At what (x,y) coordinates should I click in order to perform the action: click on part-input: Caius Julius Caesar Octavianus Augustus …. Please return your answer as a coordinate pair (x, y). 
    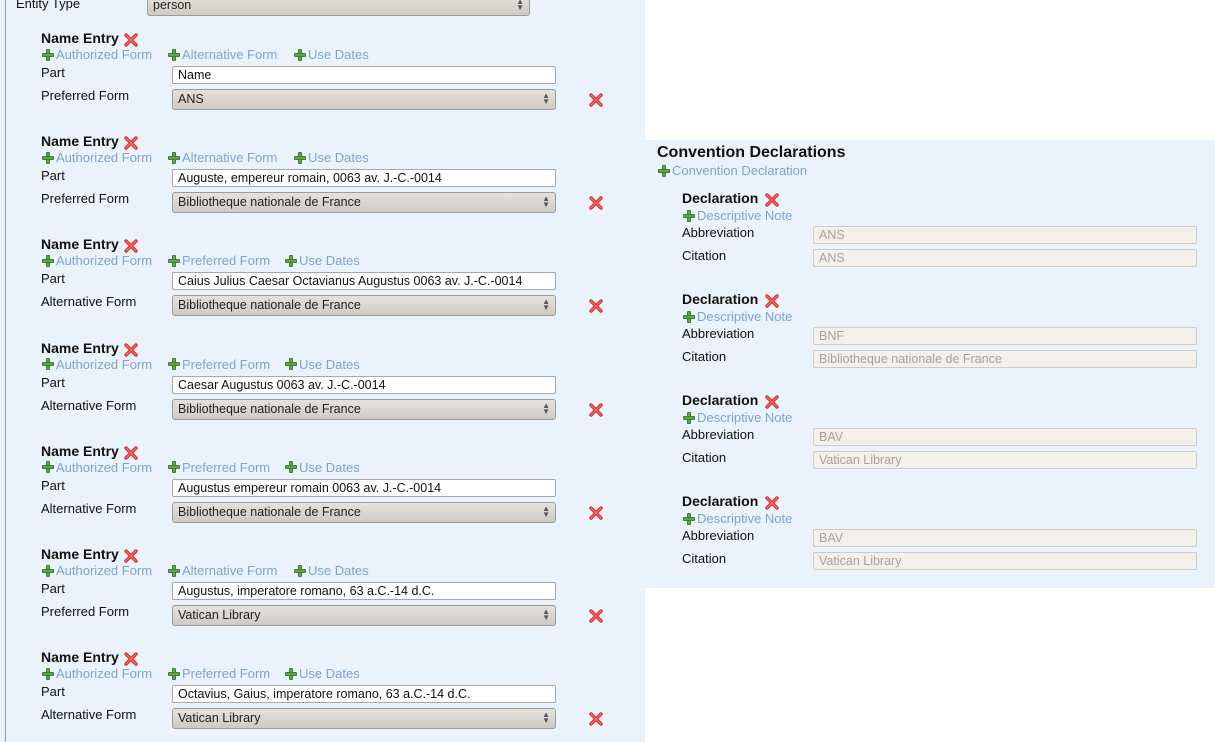
    Looking at the image, I should click on (364, 281).